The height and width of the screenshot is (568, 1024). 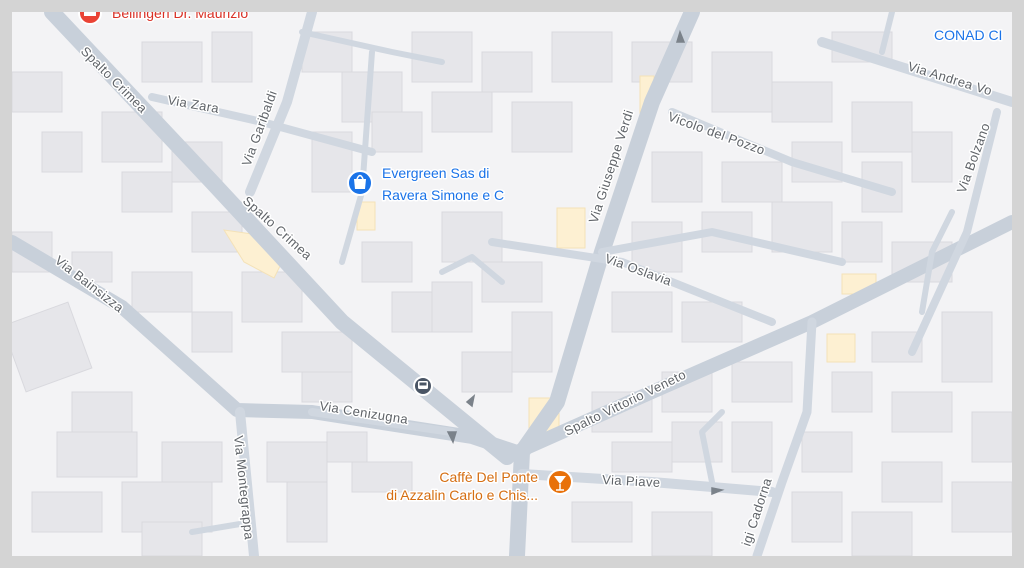 What do you see at coordinates (968, 35) in the screenshot?
I see `poi-conad-label: CONAD CI` at bounding box center [968, 35].